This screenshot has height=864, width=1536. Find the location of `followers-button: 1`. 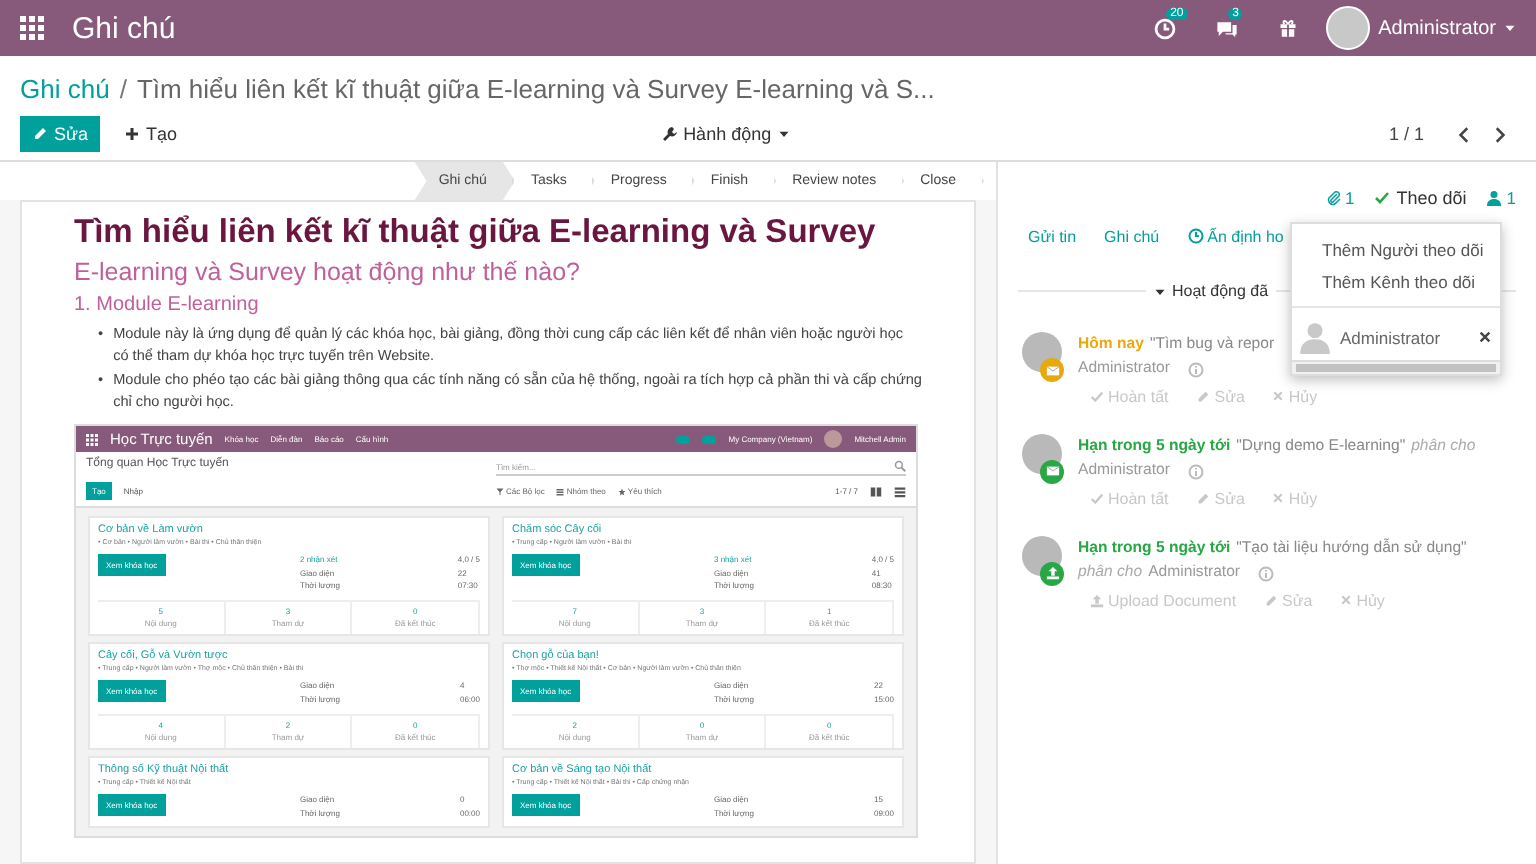

followers-button: 1 is located at coordinates (1501, 198).